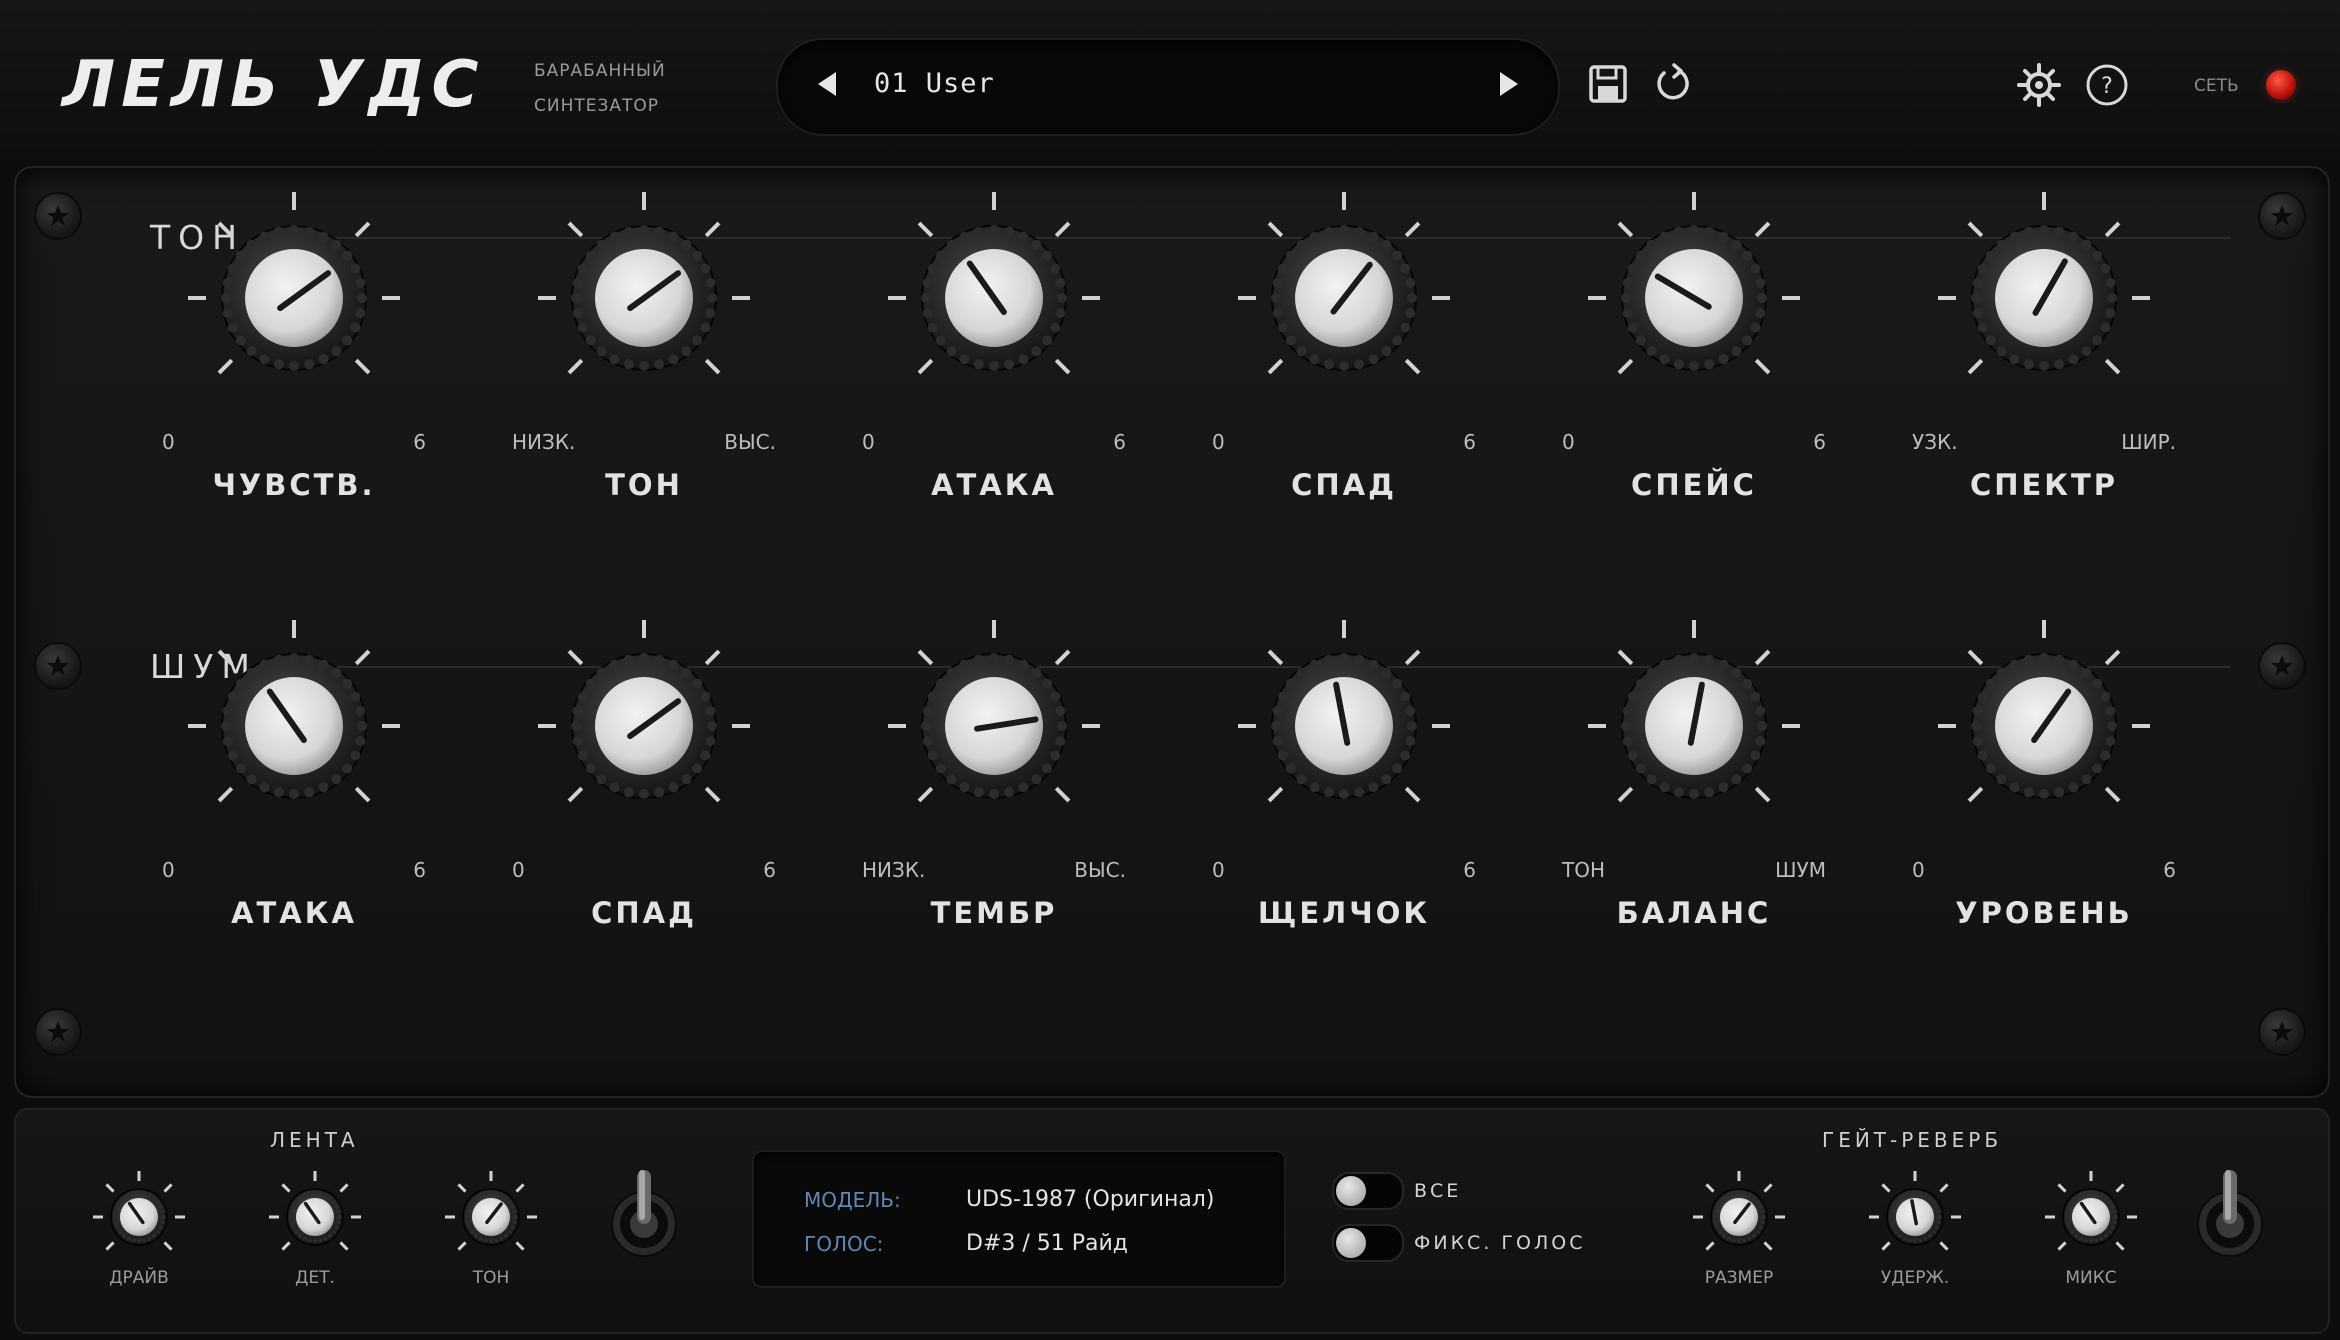 The image size is (2340, 1340). Describe the element at coordinates (315, 1278) in the screenshot. I see `small-knob-label: ДЕТ.` at that location.